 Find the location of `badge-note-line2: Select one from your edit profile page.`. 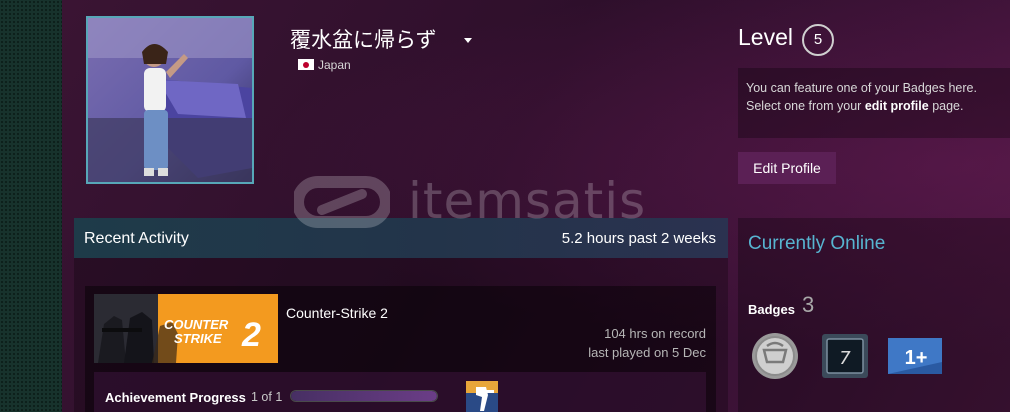

badge-note-line2: Select one from your edit profile page. is located at coordinates (855, 106).